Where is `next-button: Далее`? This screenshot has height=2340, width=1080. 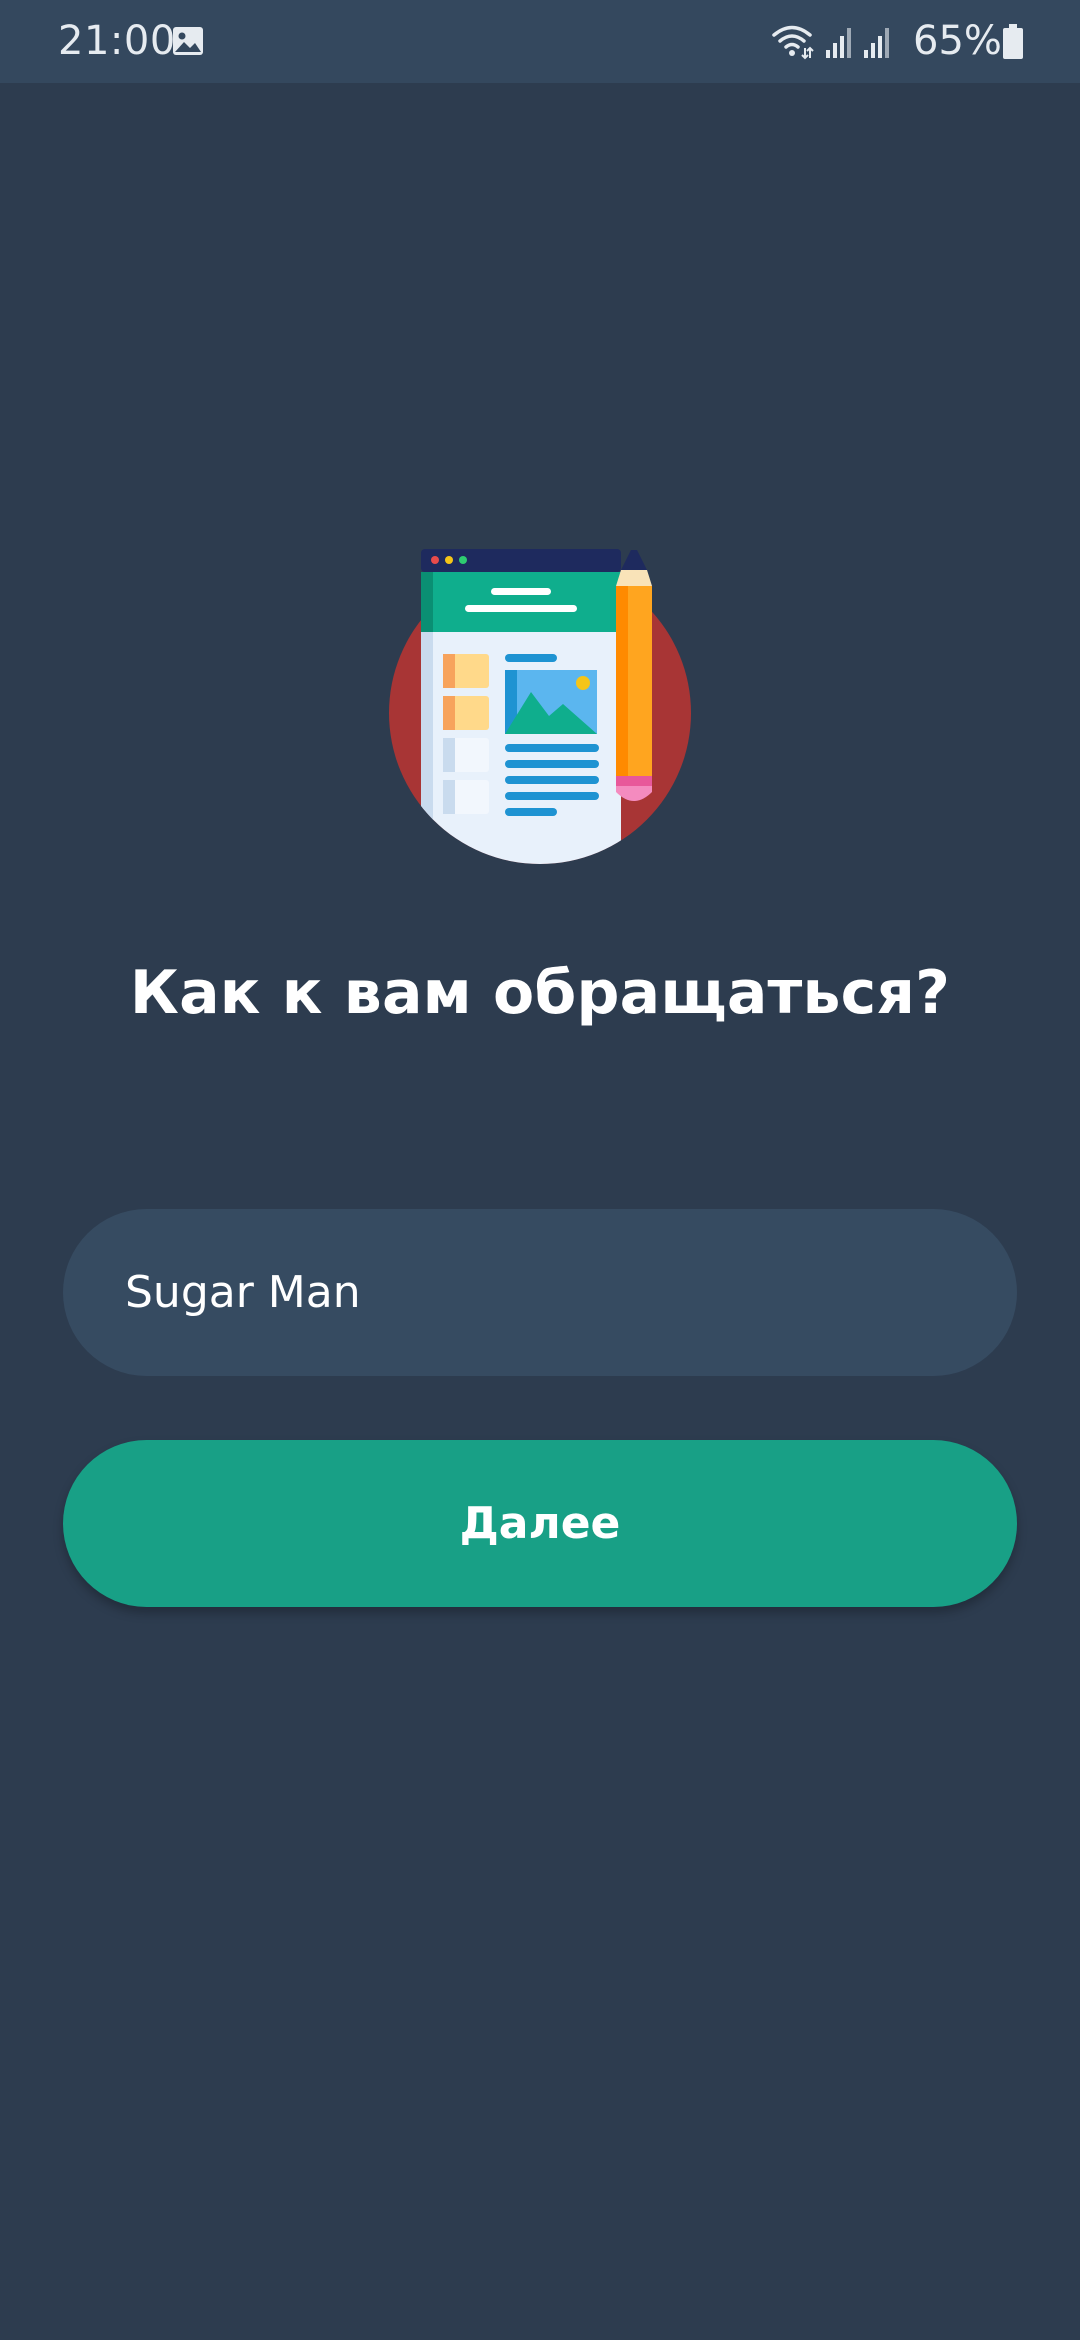 next-button: Далее is located at coordinates (540, 1523).